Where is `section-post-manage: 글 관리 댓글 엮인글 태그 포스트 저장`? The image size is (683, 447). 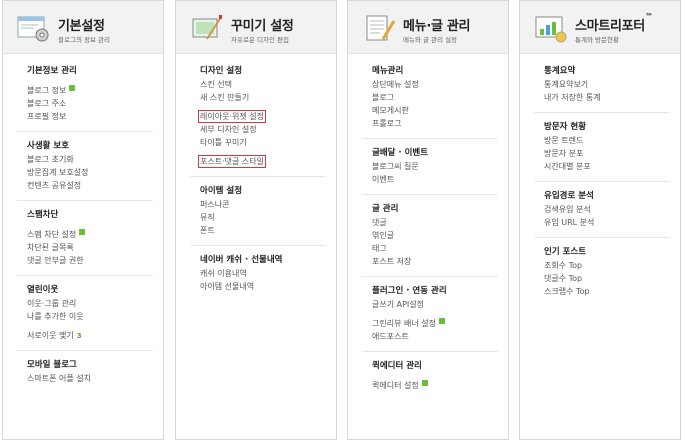
section-post-manage: 글 관리 댓글 엮인글 태그 포스트 저장 is located at coordinates (440, 235).